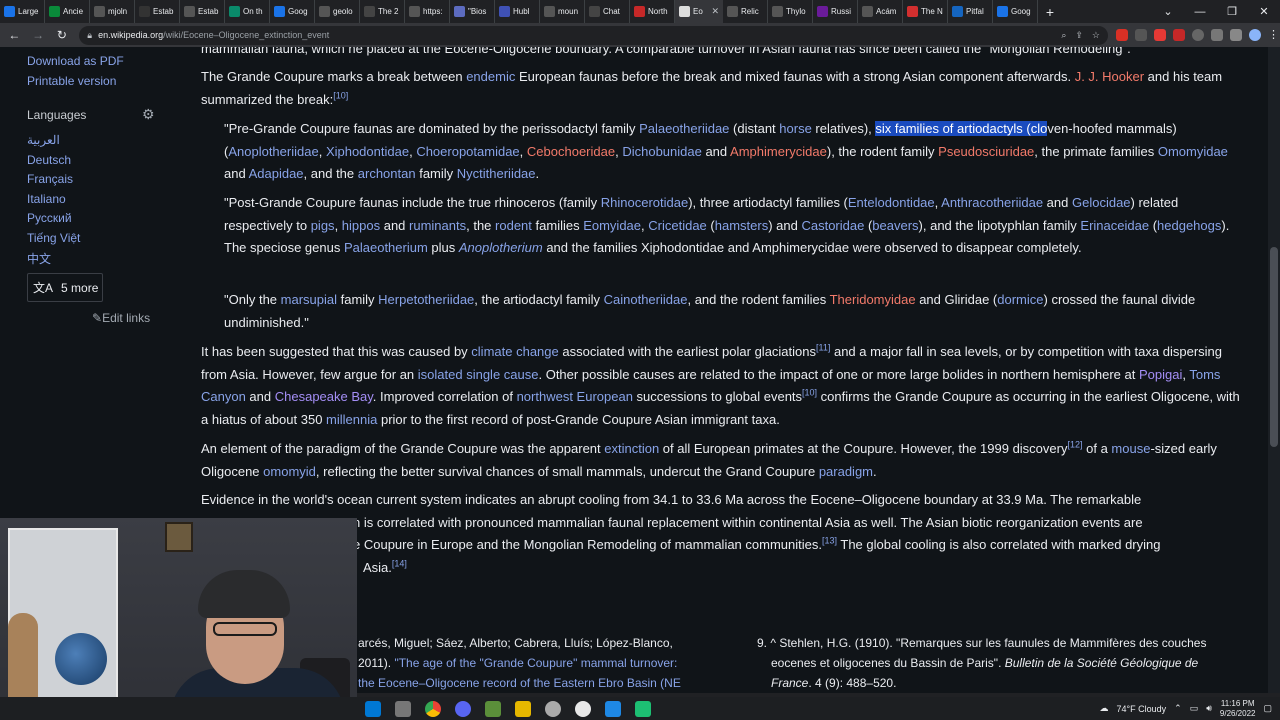 Image resolution: width=1280 pixels, height=720 pixels. What do you see at coordinates (351, 419) in the screenshot?
I see `link-millennia: millennia` at bounding box center [351, 419].